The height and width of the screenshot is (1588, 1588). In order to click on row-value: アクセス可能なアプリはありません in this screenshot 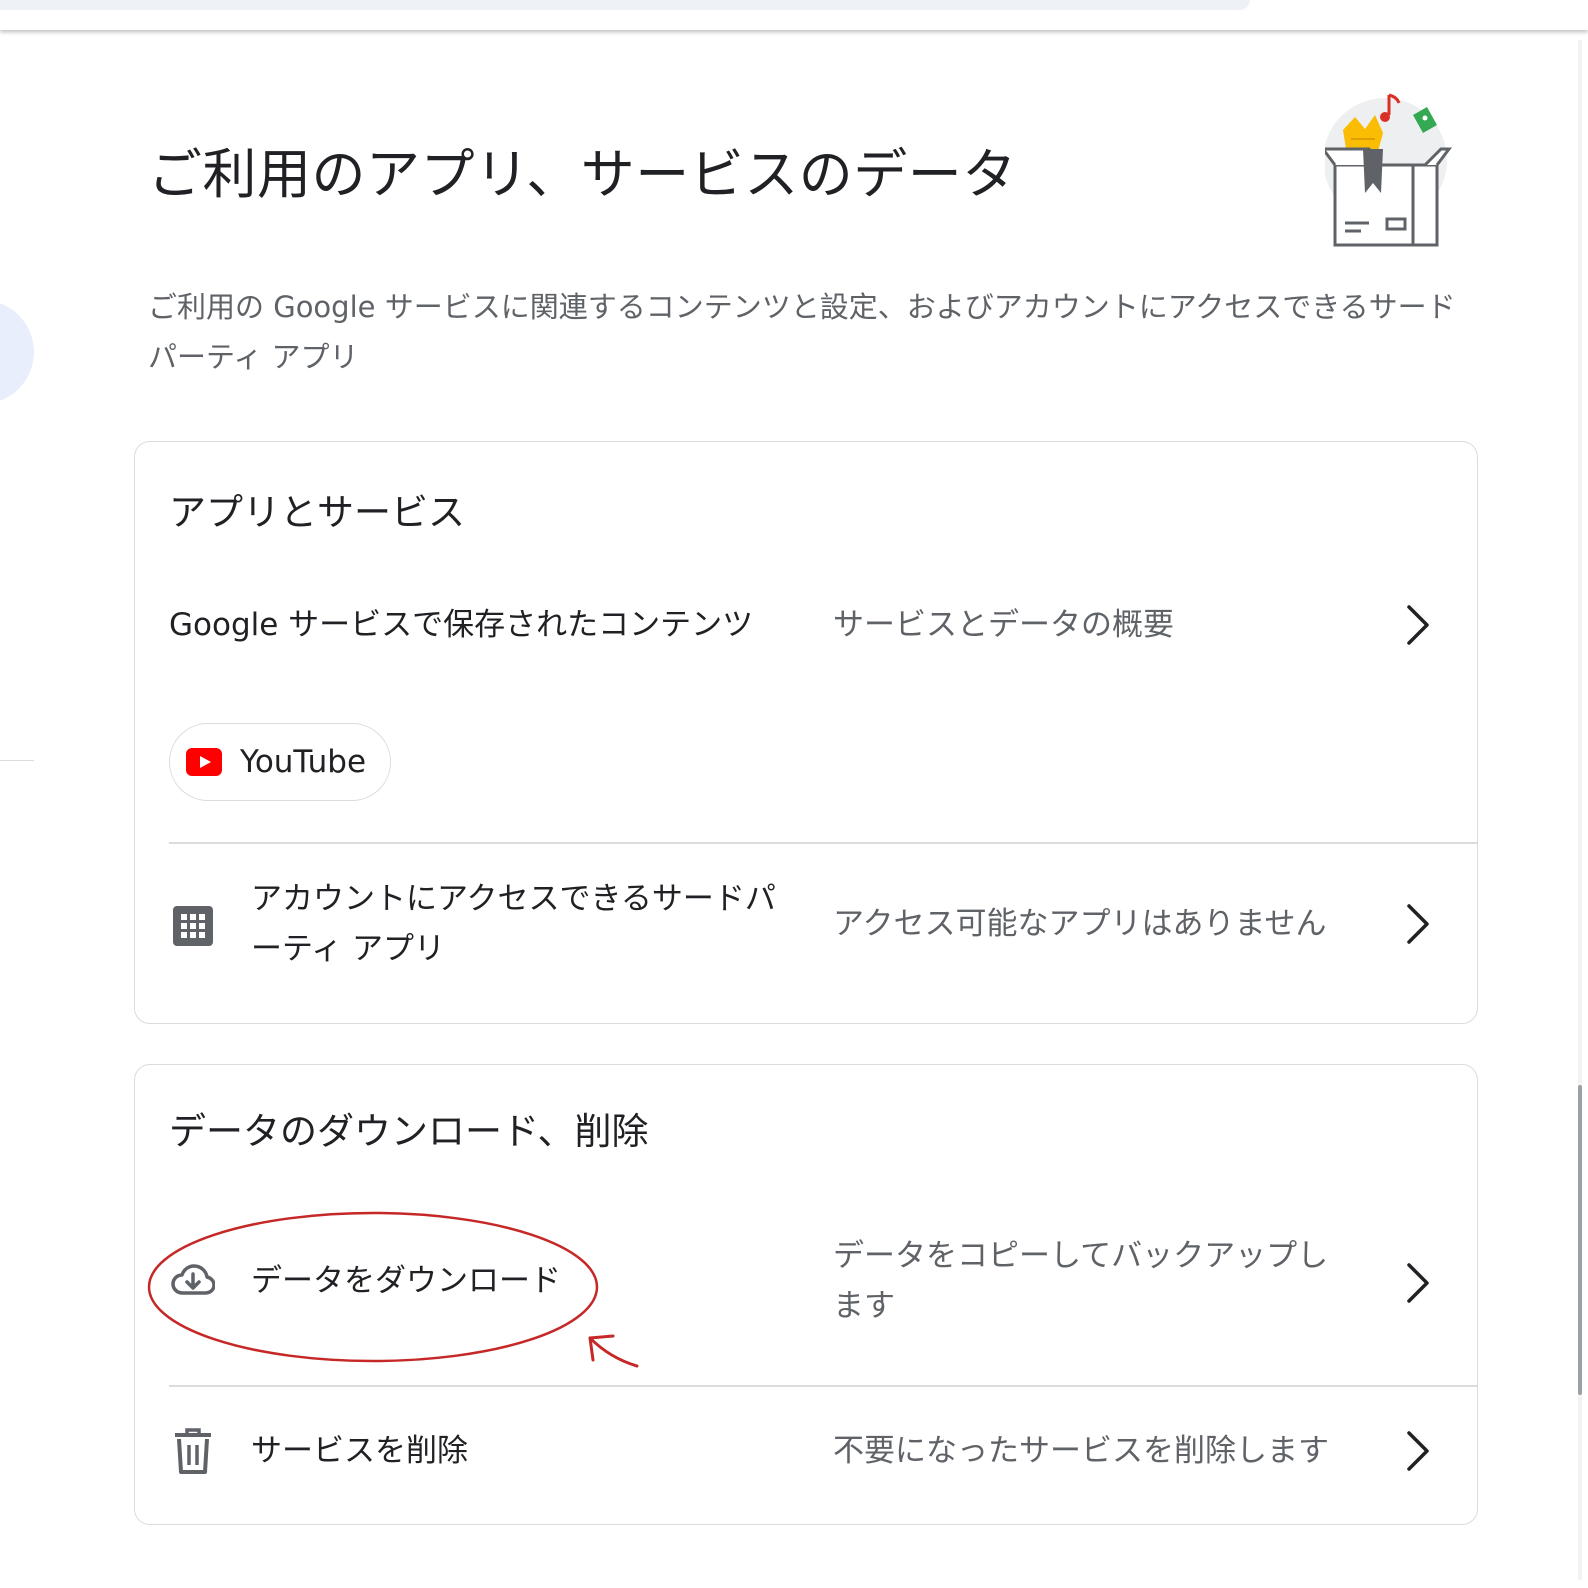, I will do `click(1080, 924)`.